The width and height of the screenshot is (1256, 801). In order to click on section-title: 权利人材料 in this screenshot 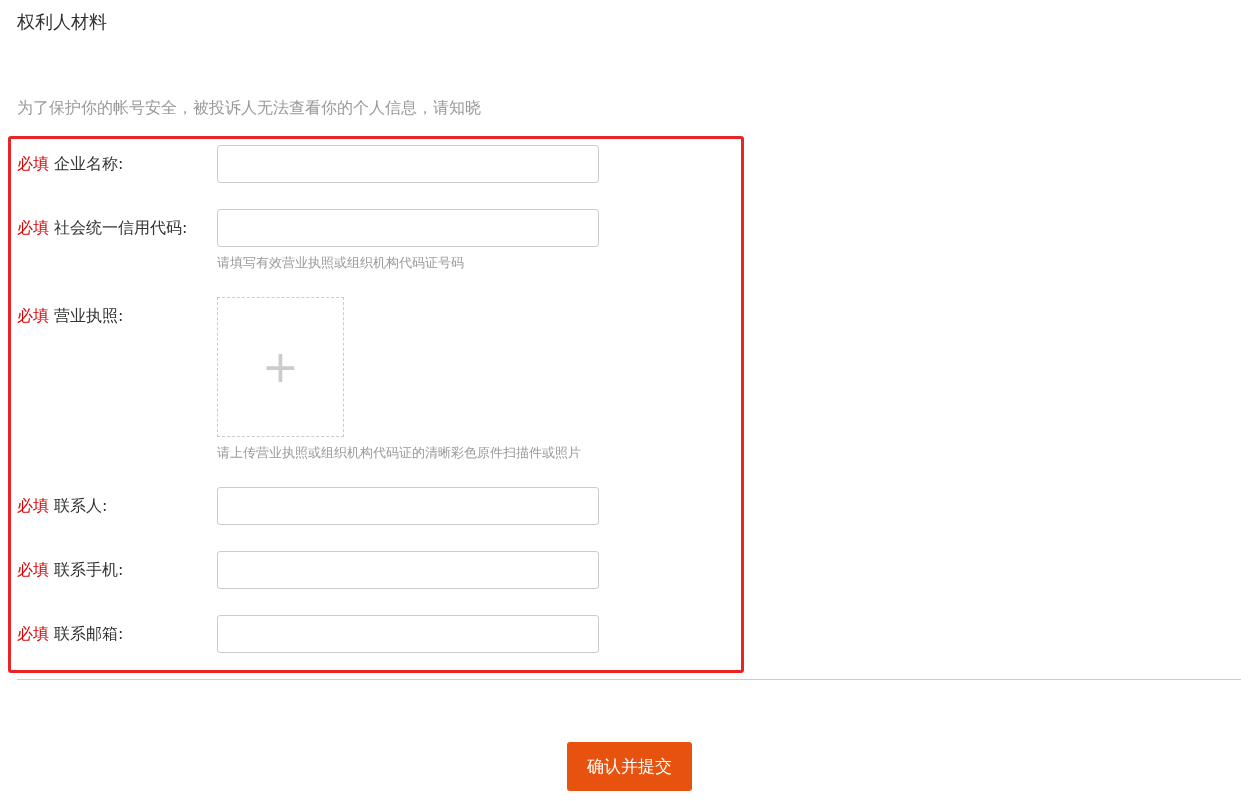, I will do `click(62, 22)`.